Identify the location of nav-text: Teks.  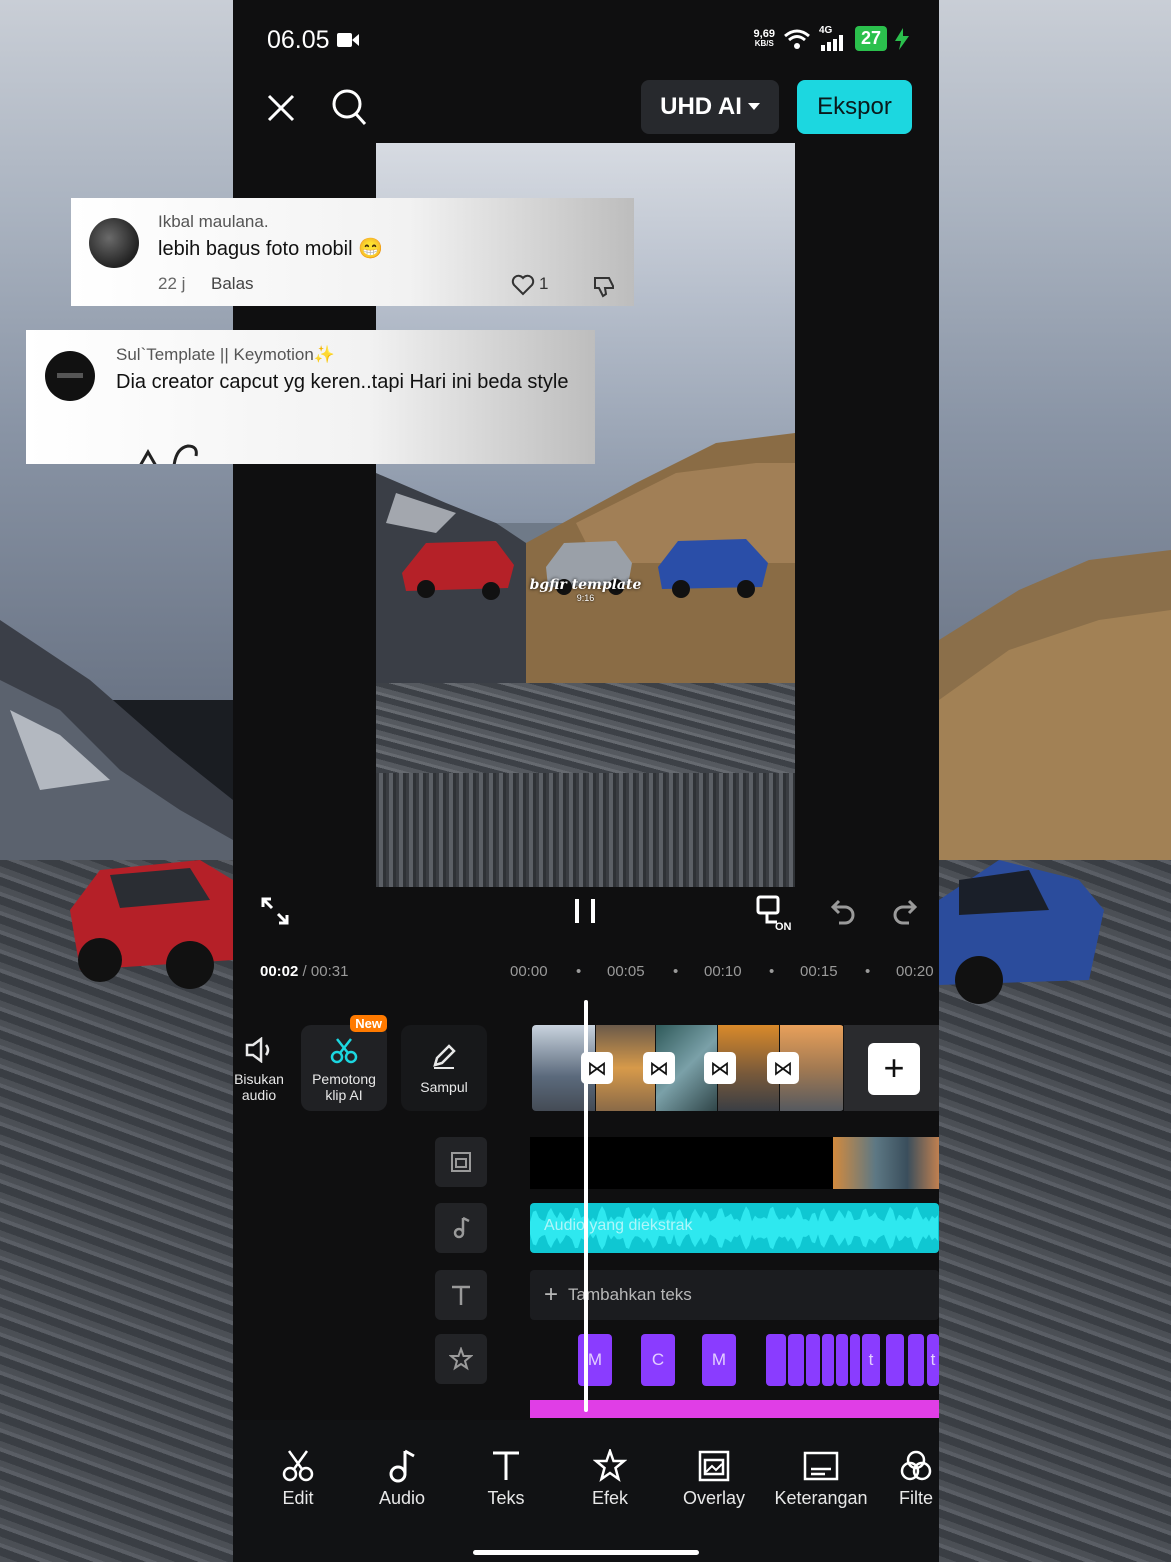
(506, 1476).